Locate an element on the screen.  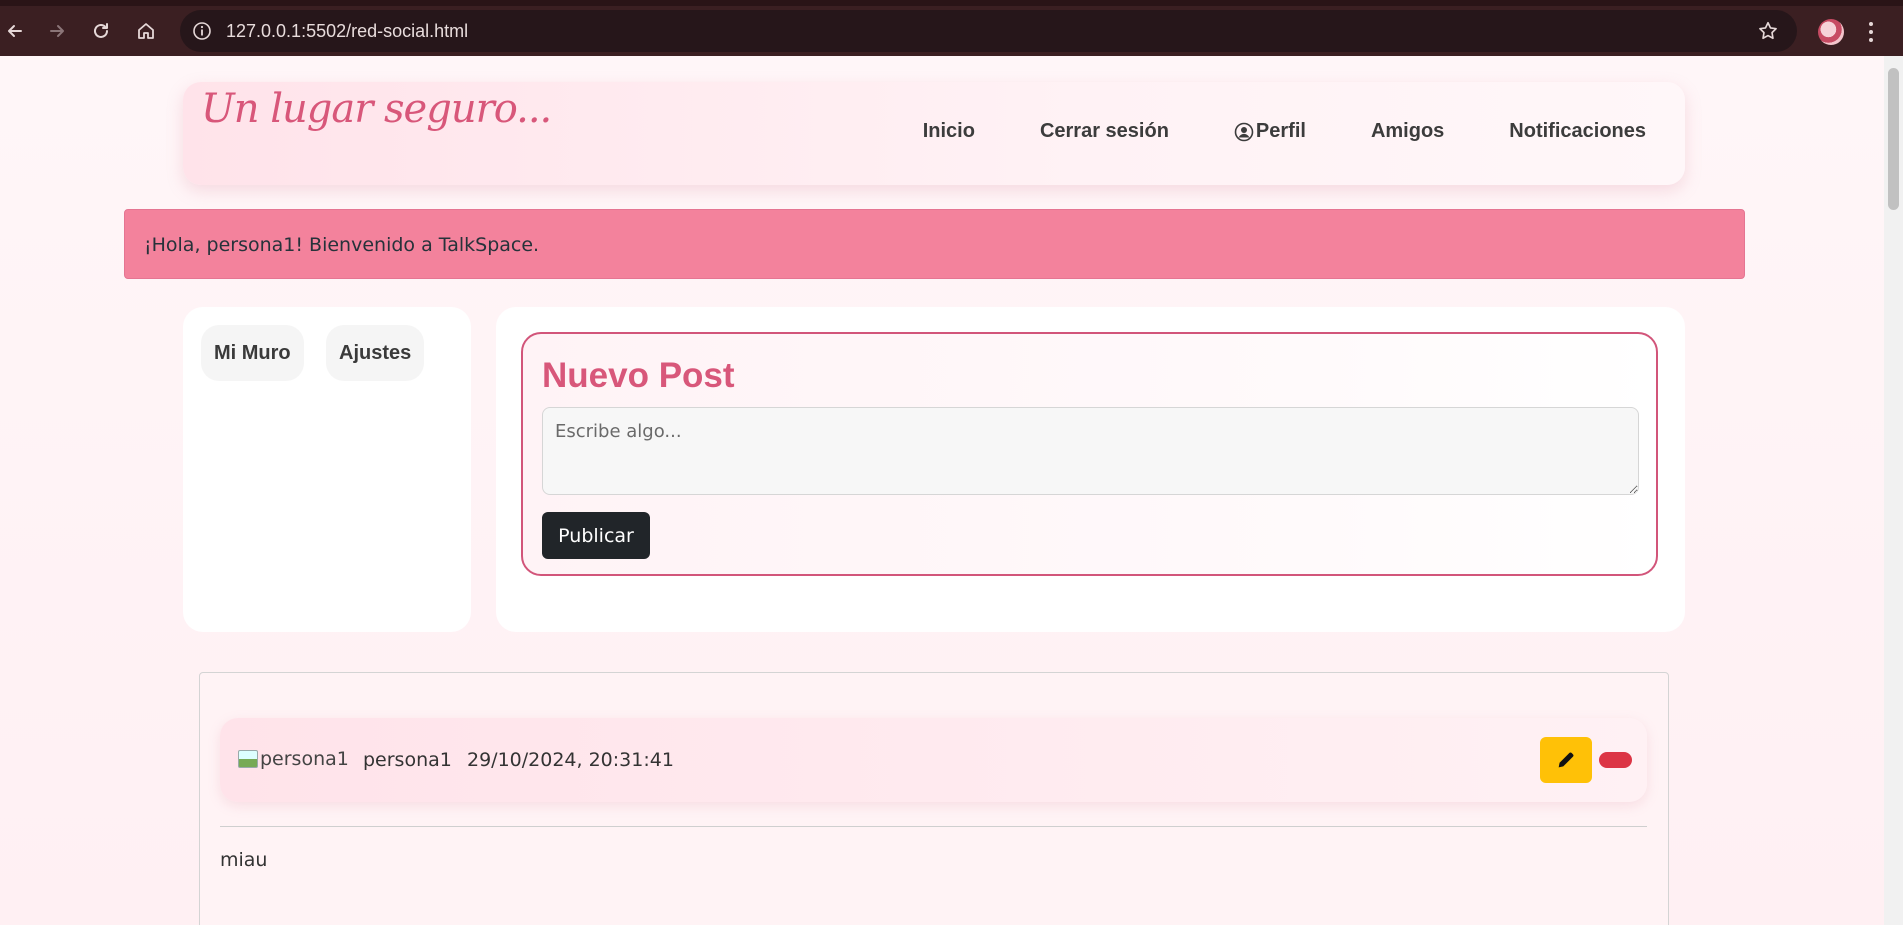
nav-perfil: Perfil is located at coordinates (1270, 131).